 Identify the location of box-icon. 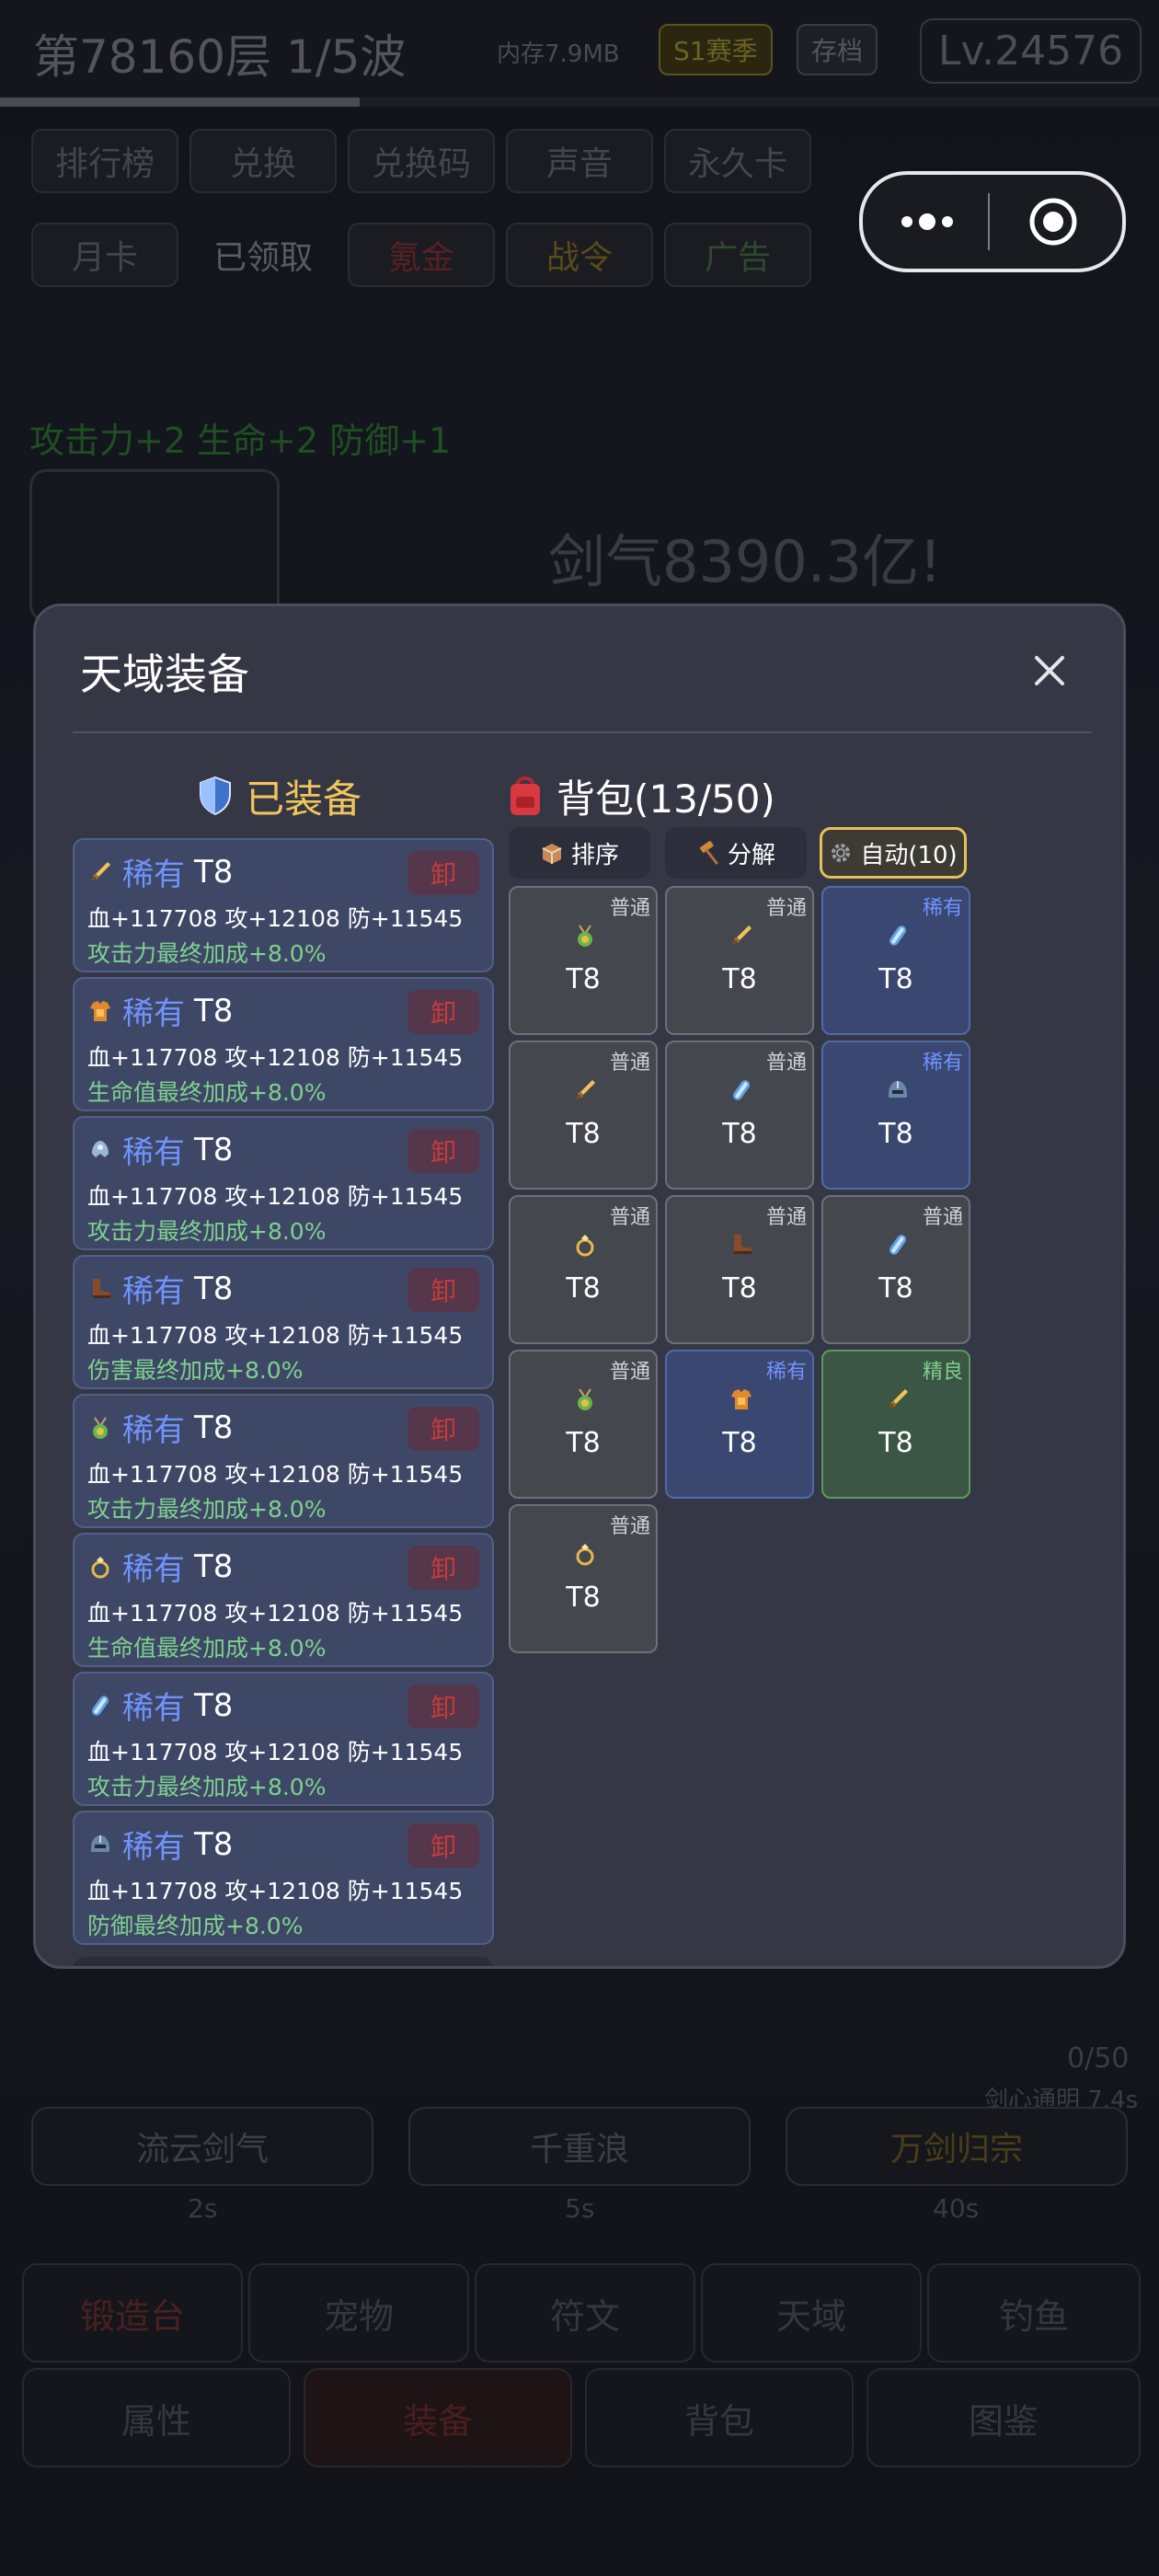
(552, 854).